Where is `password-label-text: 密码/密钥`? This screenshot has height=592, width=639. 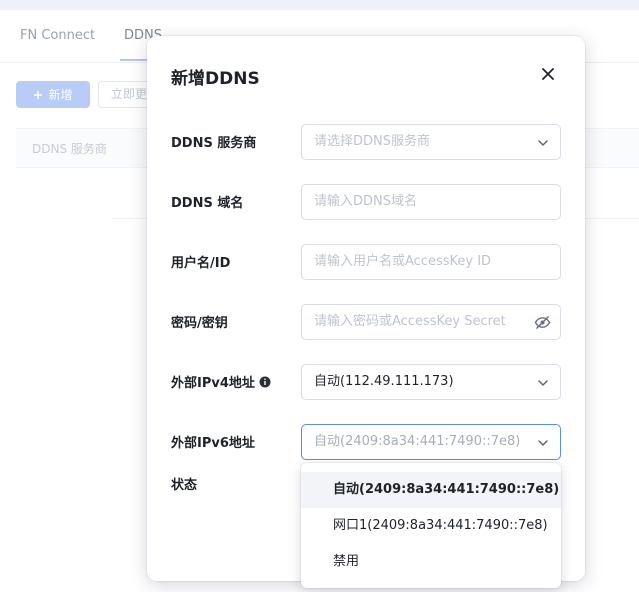 password-label-text: 密码/密钥 is located at coordinates (199, 323).